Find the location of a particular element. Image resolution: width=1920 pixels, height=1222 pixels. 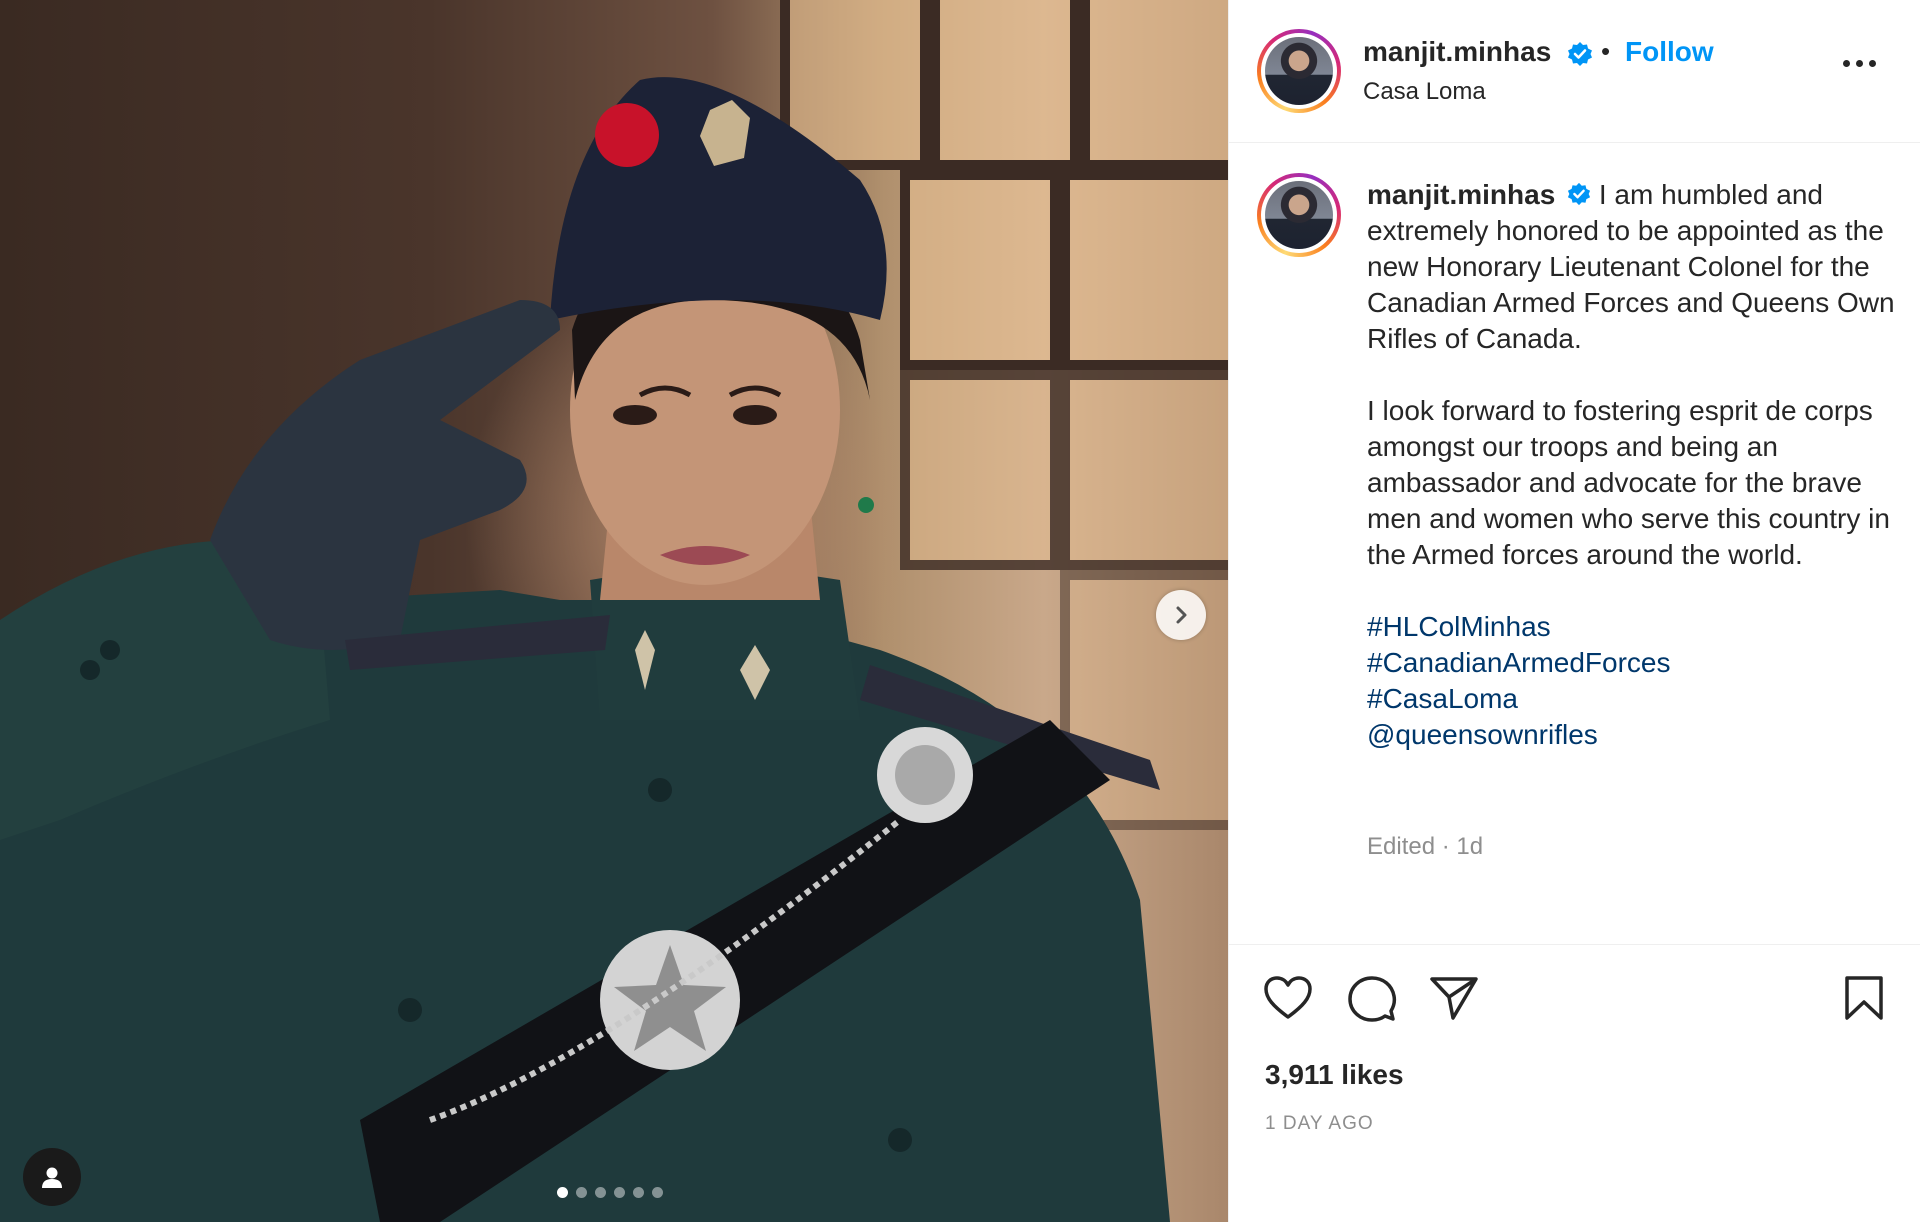

post-date: 1 DAY AGO is located at coordinates (1319, 1124).